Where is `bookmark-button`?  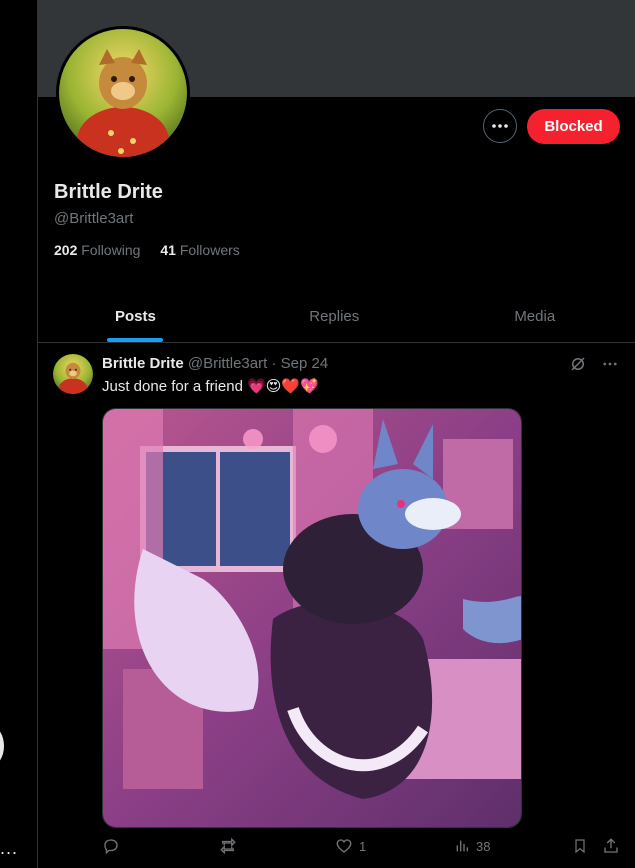
bookmark-button is located at coordinates (580, 846).